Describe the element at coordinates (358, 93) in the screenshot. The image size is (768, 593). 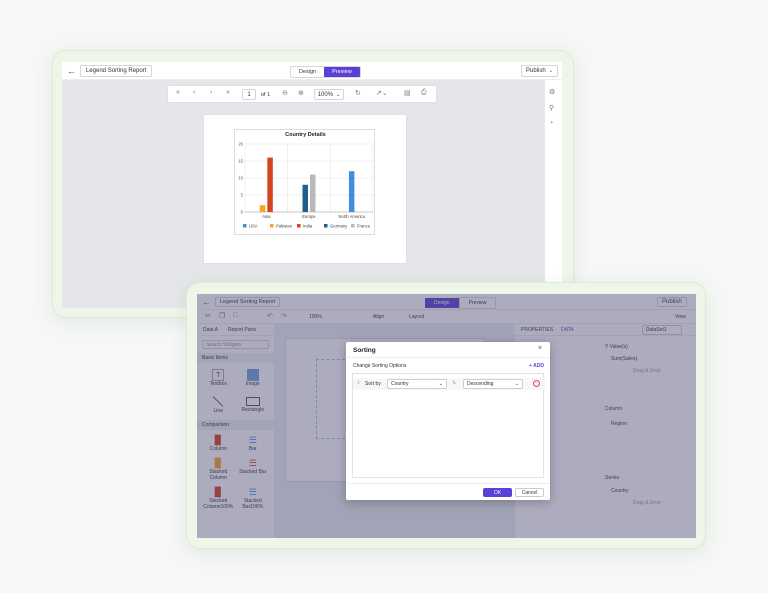
I see `refresh-icon: ↻` at that location.